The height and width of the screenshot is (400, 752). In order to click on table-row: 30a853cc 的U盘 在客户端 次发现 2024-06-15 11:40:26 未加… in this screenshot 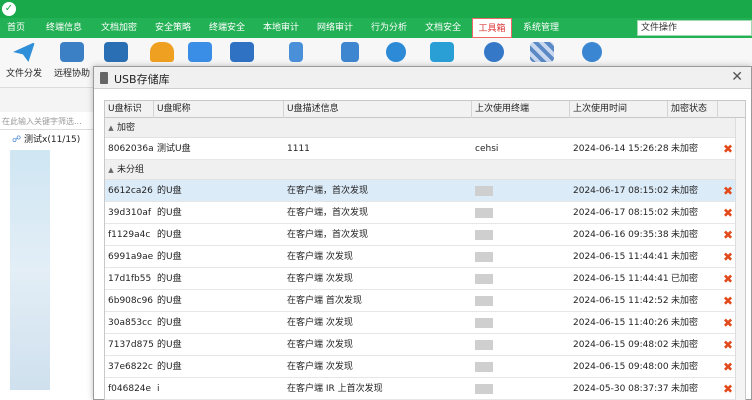, I will do `click(425, 323)`.